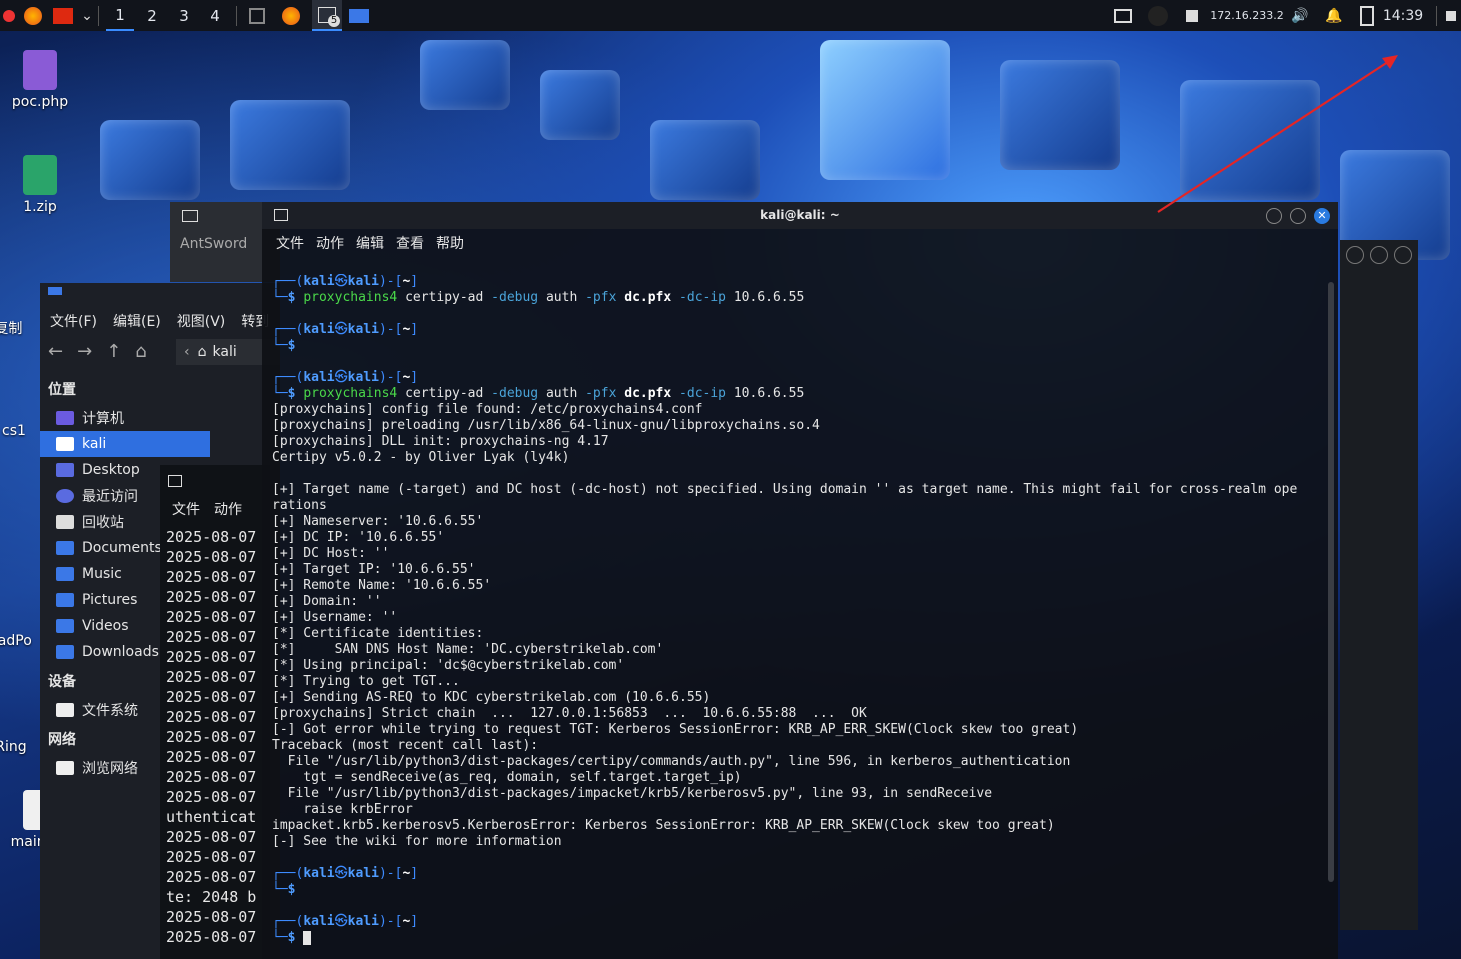 This screenshot has width=1461, height=959. What do you see at coordinates (1331, 582) in the screenshot?
I see `scrollbar` at bounding box center [1331, 582].